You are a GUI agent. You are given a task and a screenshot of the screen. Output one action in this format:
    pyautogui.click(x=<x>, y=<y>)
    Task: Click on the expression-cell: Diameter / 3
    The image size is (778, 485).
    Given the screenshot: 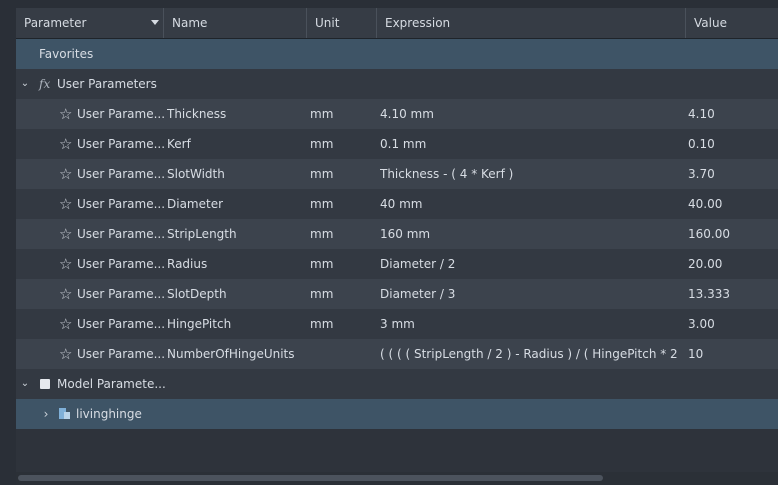 What is the action you would take?
    pyautogui.click(x=530, y=294)
    